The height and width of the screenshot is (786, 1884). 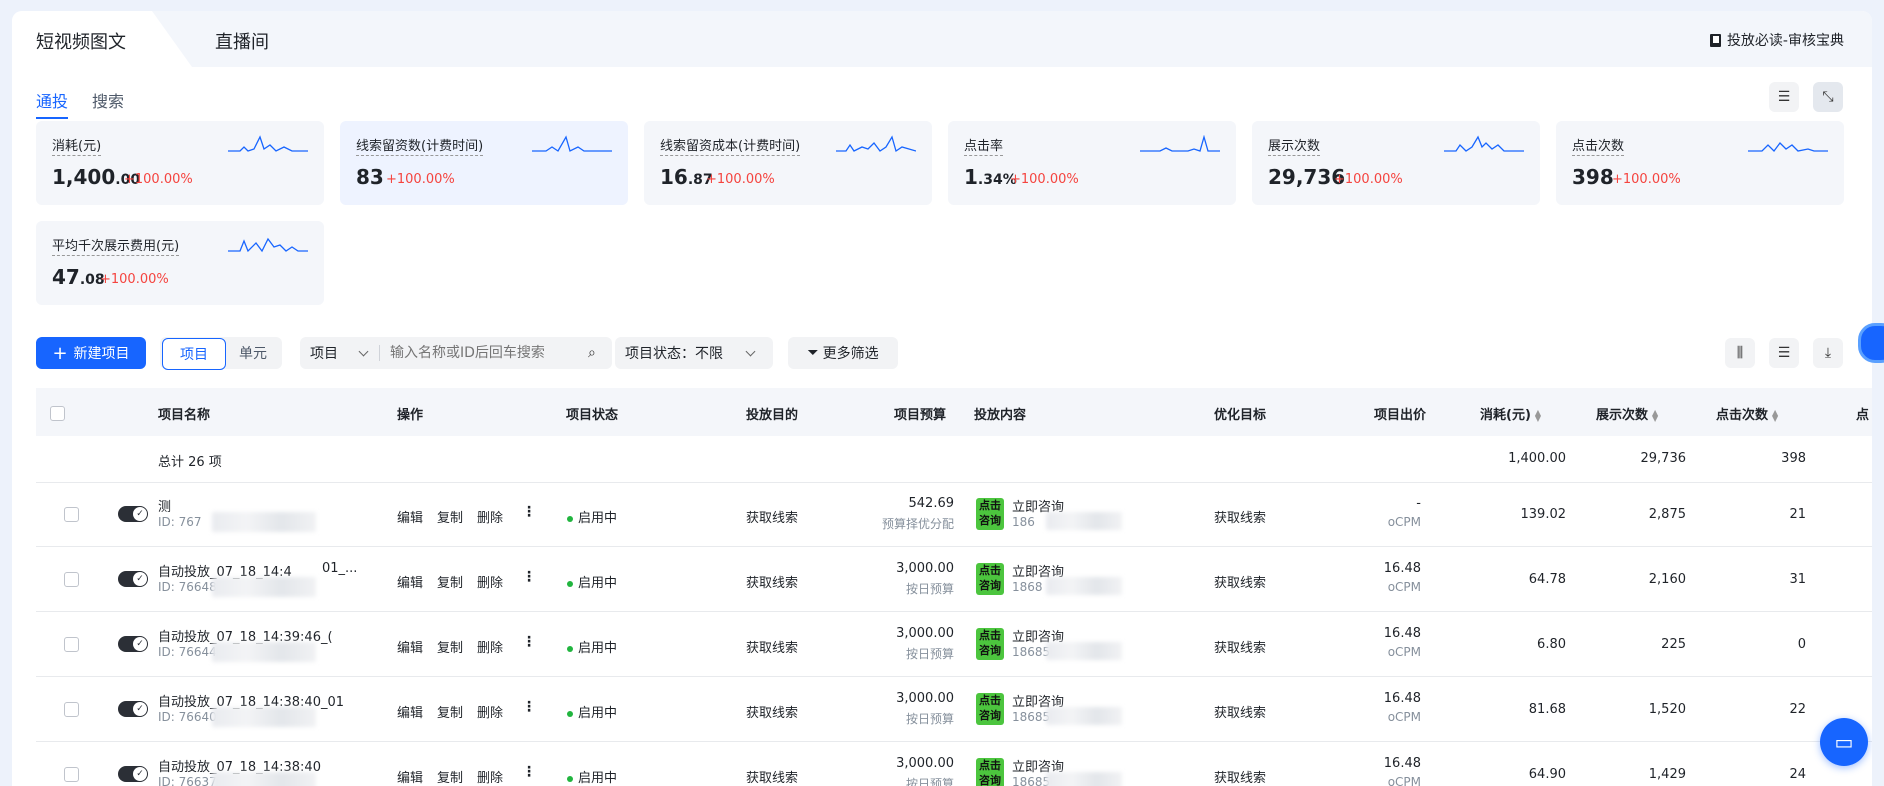 I want to click on metric-card-cost: 消耗(元) 1,400.00 +100.00%, so click(x=180, y=163).